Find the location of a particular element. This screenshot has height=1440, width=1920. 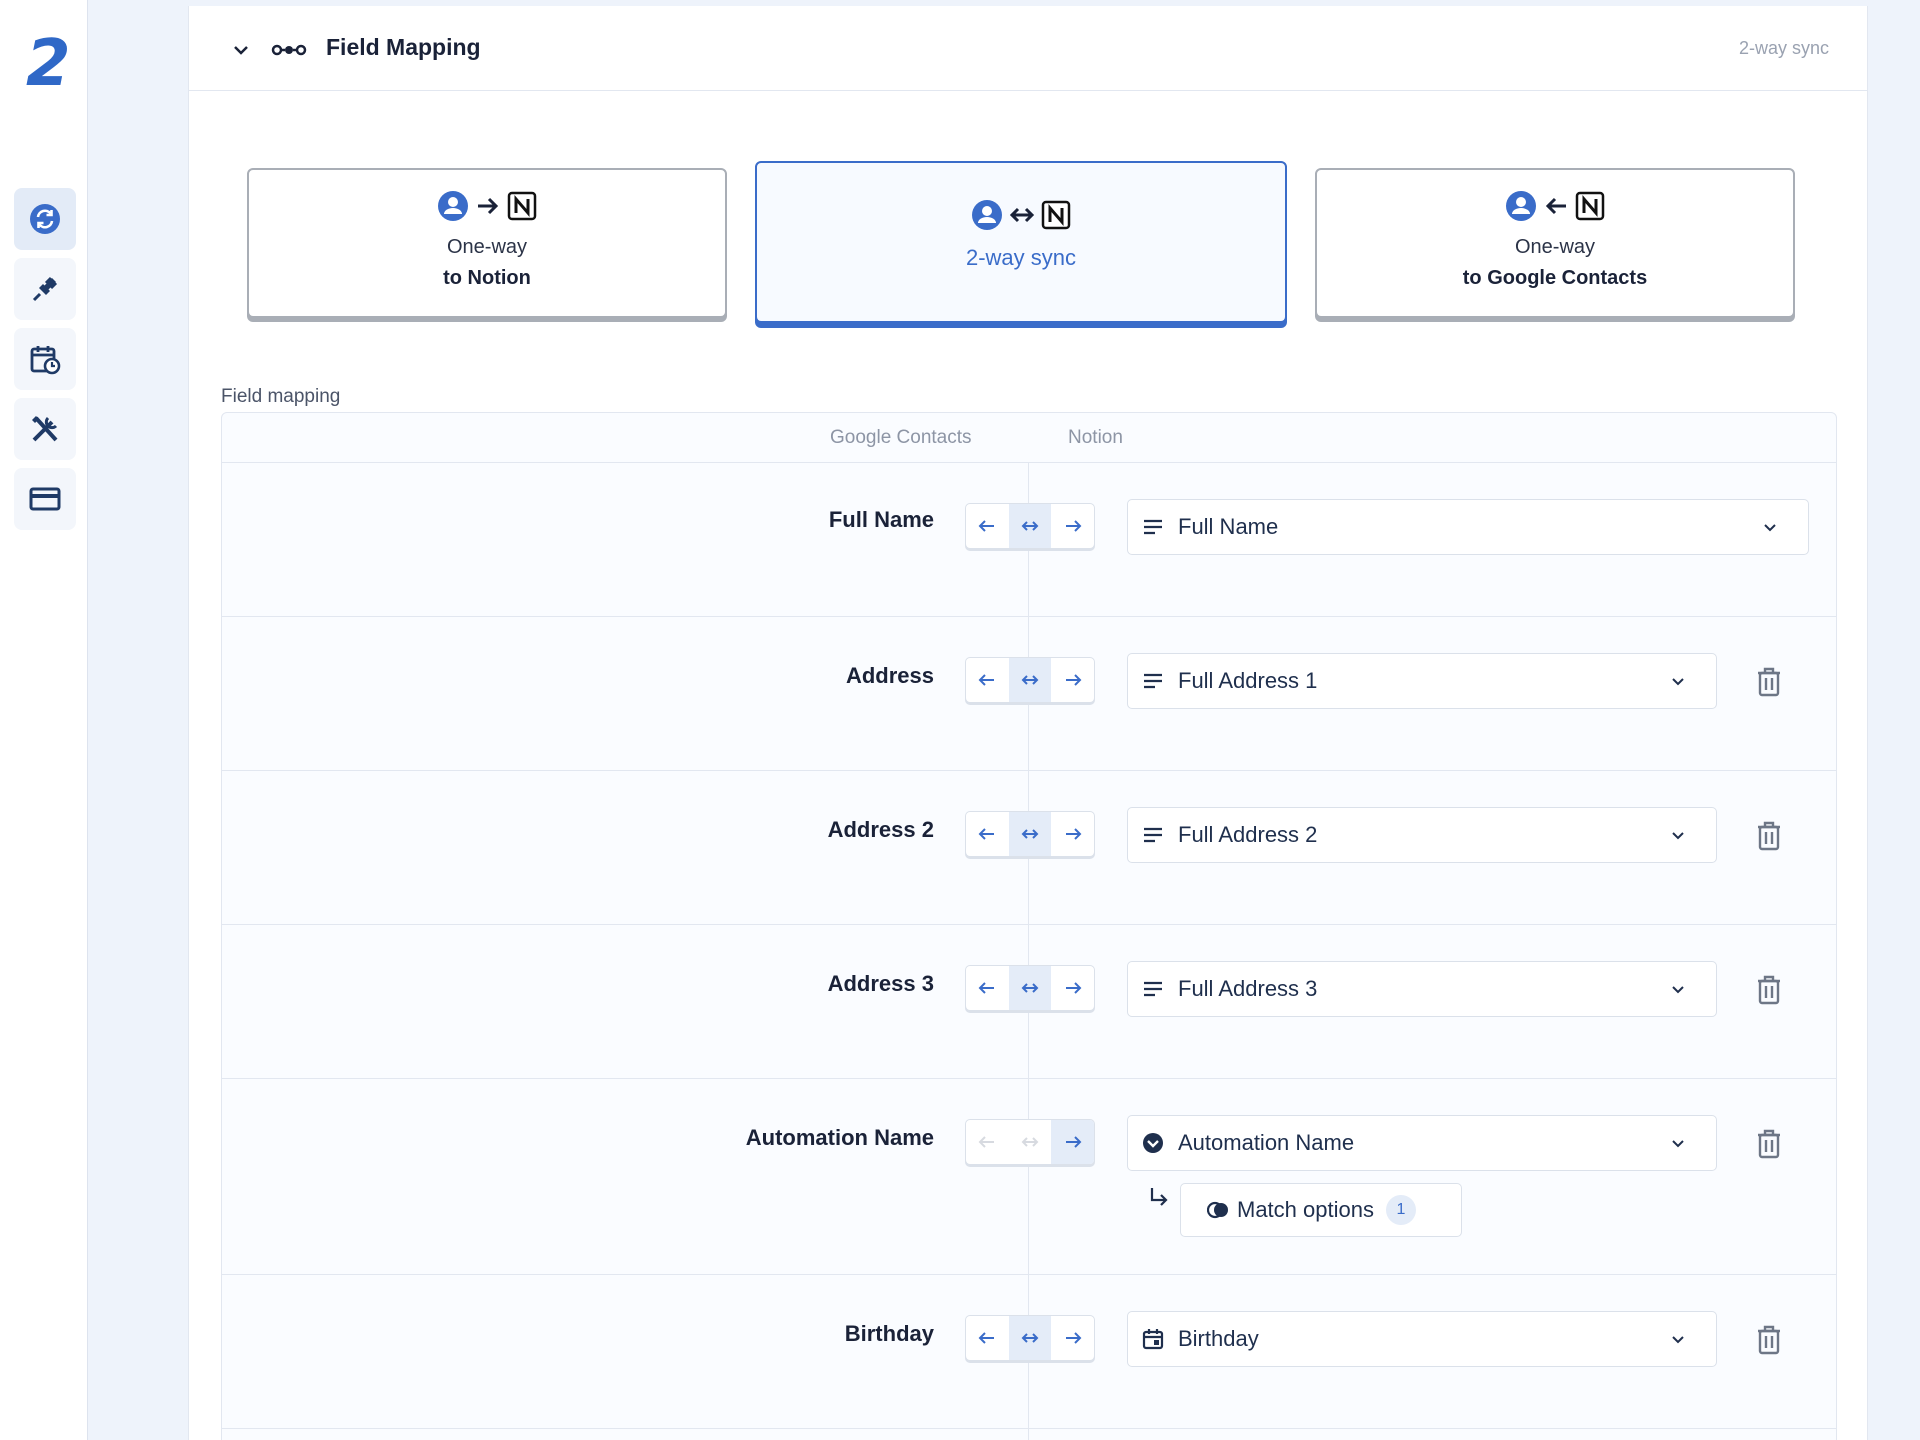

sidebar-item-tools is located at coordinates (45, 429).